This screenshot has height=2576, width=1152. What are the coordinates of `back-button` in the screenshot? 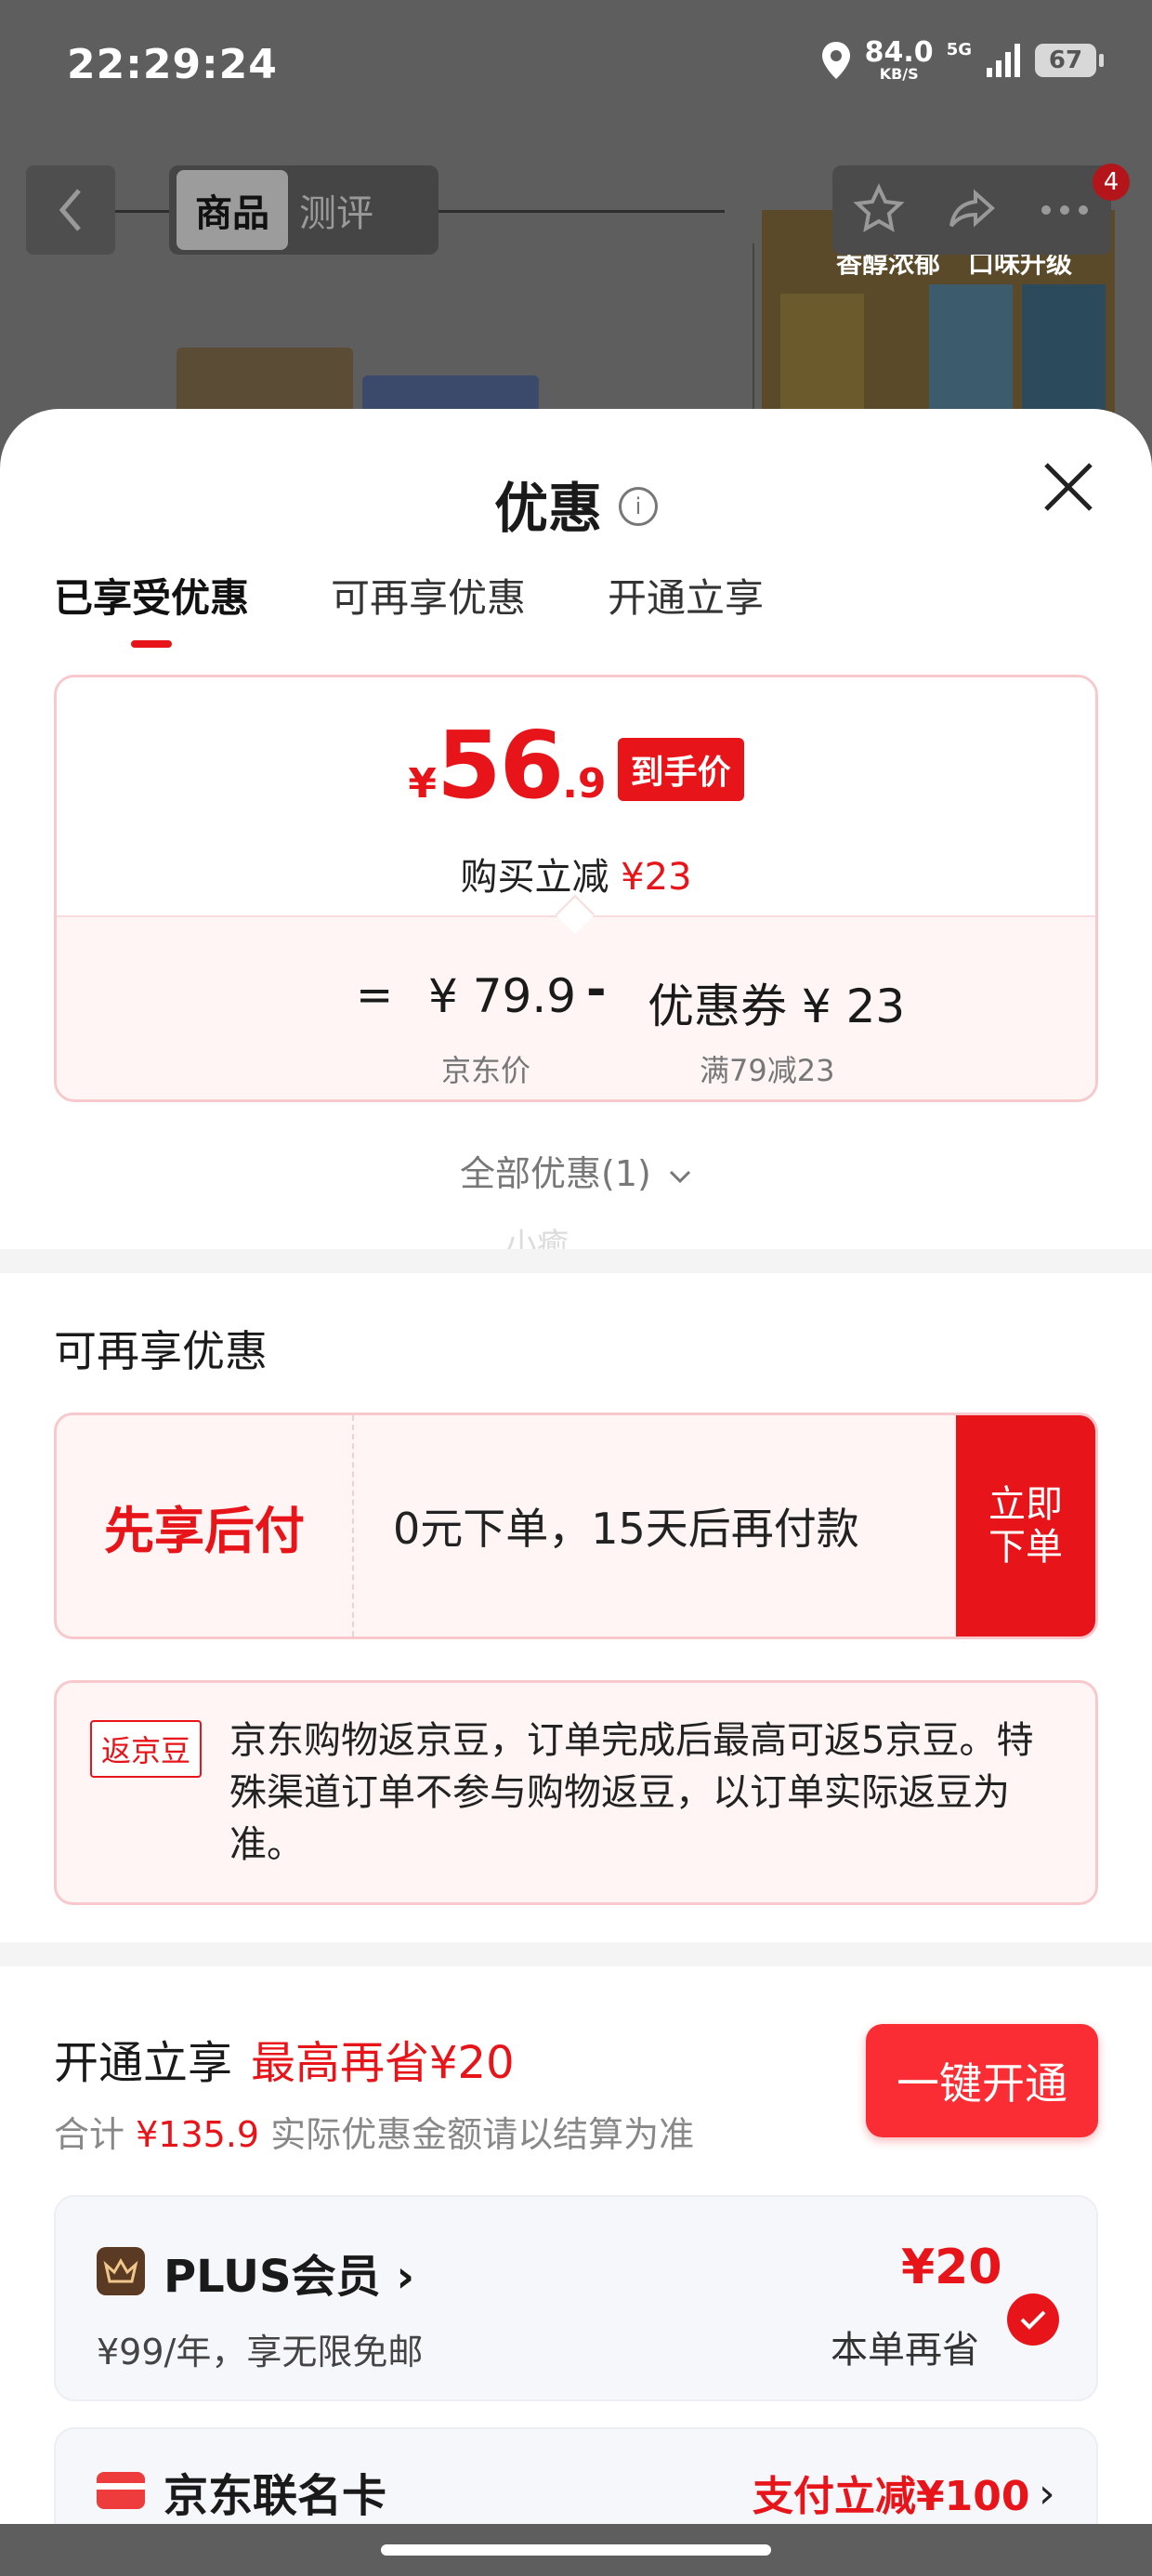 It's located at (70, 210).